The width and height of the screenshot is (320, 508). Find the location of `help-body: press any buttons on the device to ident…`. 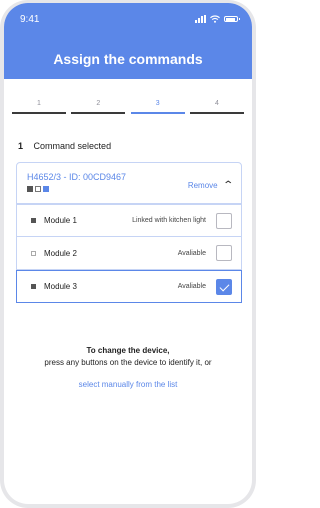

help-body: press any buttons on the device to ident… is located at coordinates (128, 362).